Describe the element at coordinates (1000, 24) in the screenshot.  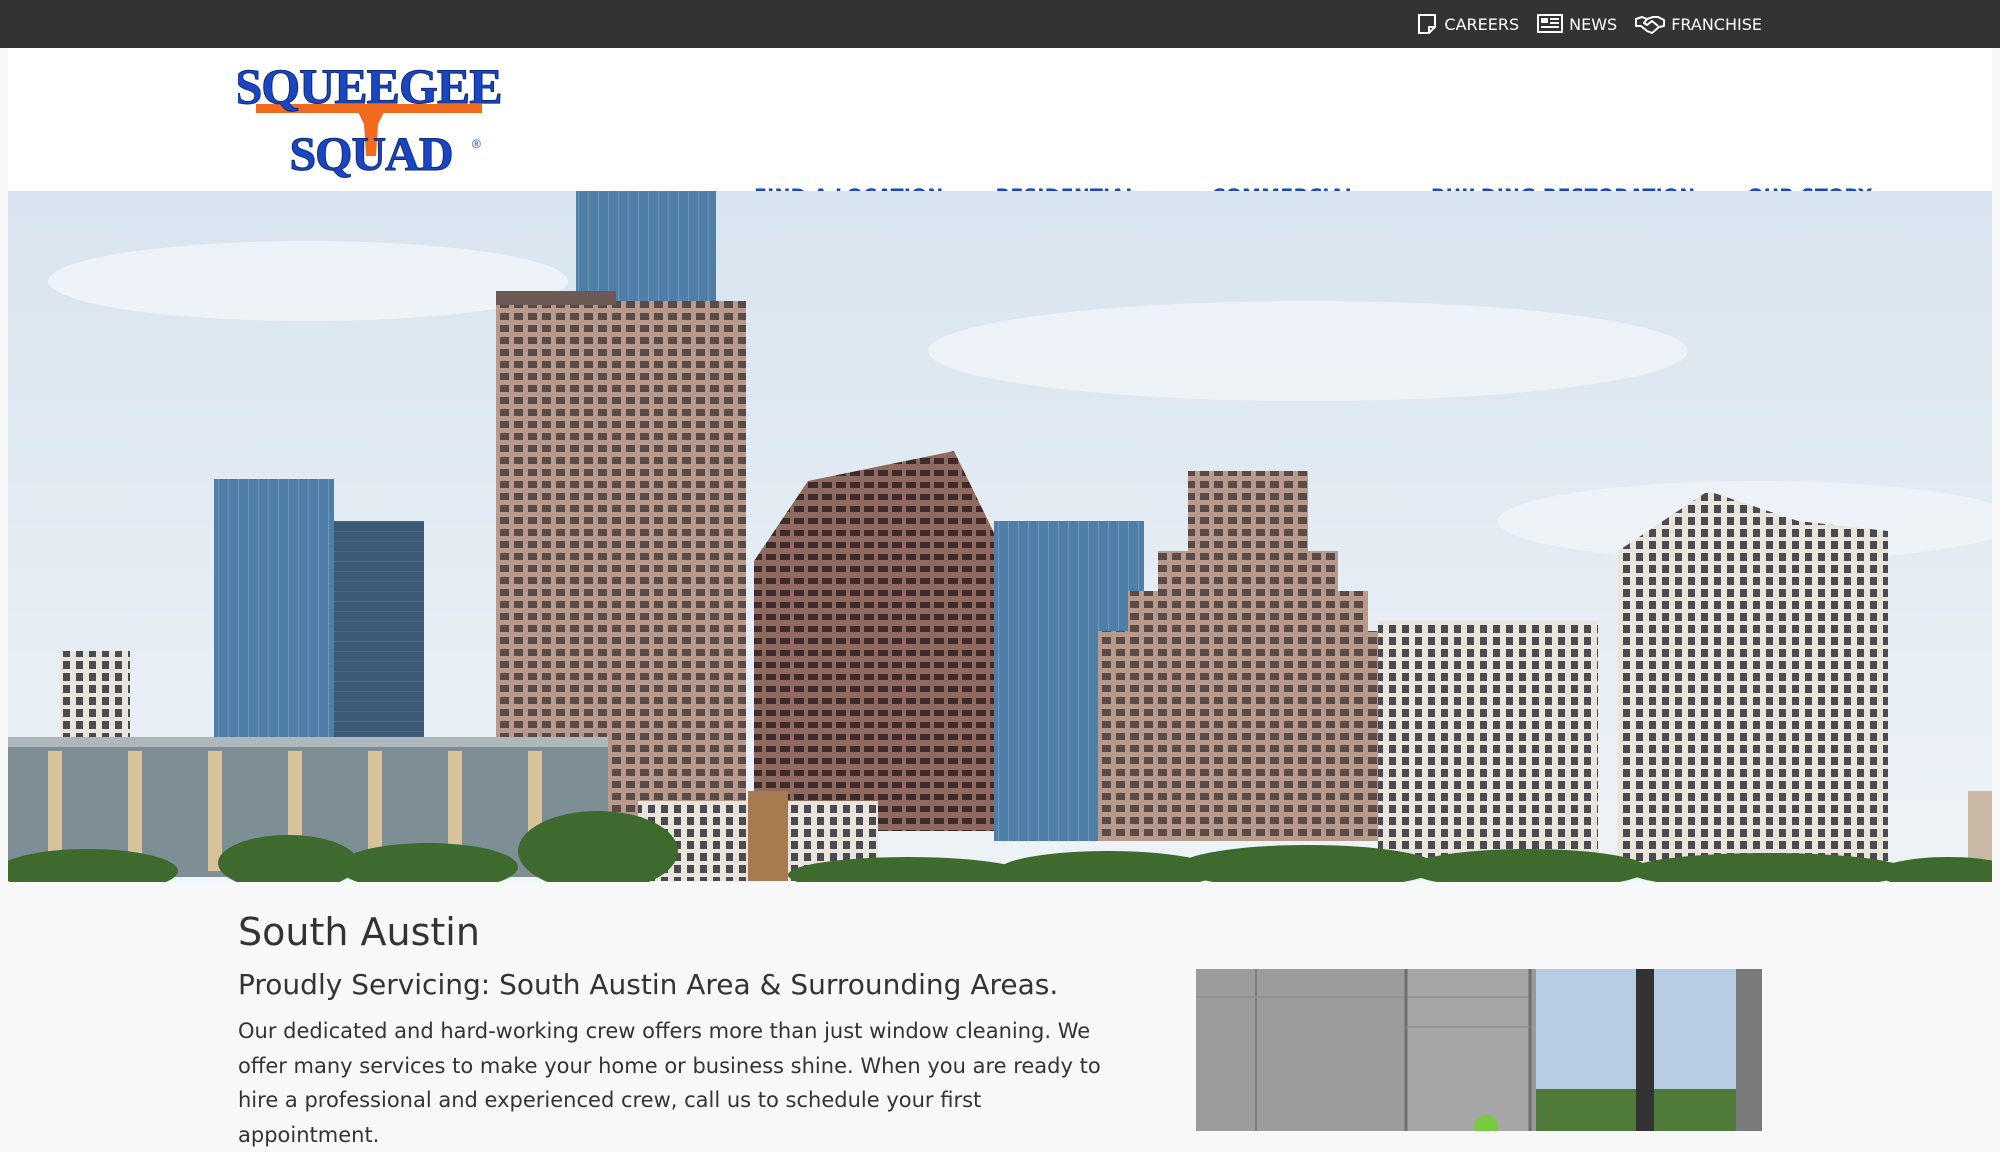
I see `utility-bar: CAREERS NEWS FRANCHISE` at that location.